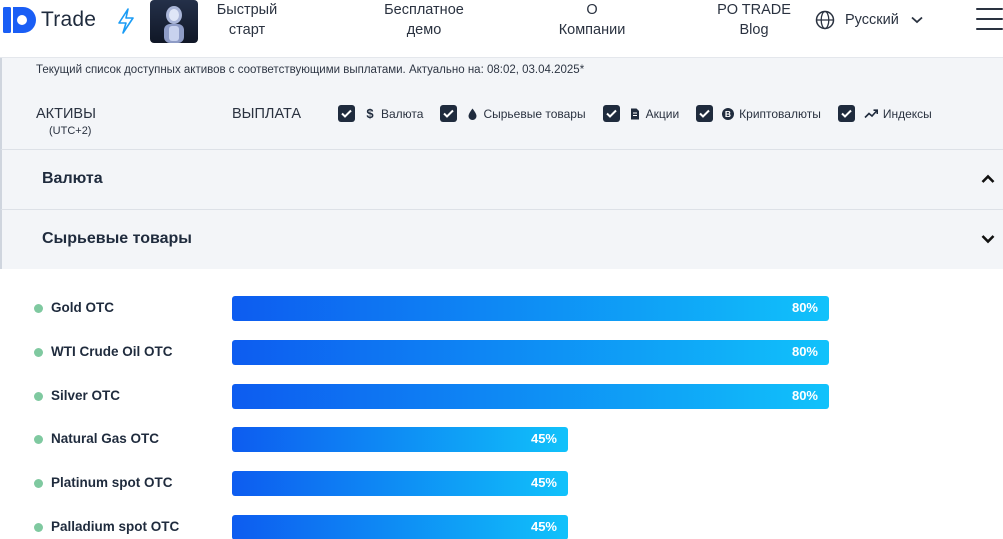 This screenshot has width=1003, height=539. Describe the element at coordinates (380, 113) in the screenshot. I see `filter-currency: $ Валюта` at that location.